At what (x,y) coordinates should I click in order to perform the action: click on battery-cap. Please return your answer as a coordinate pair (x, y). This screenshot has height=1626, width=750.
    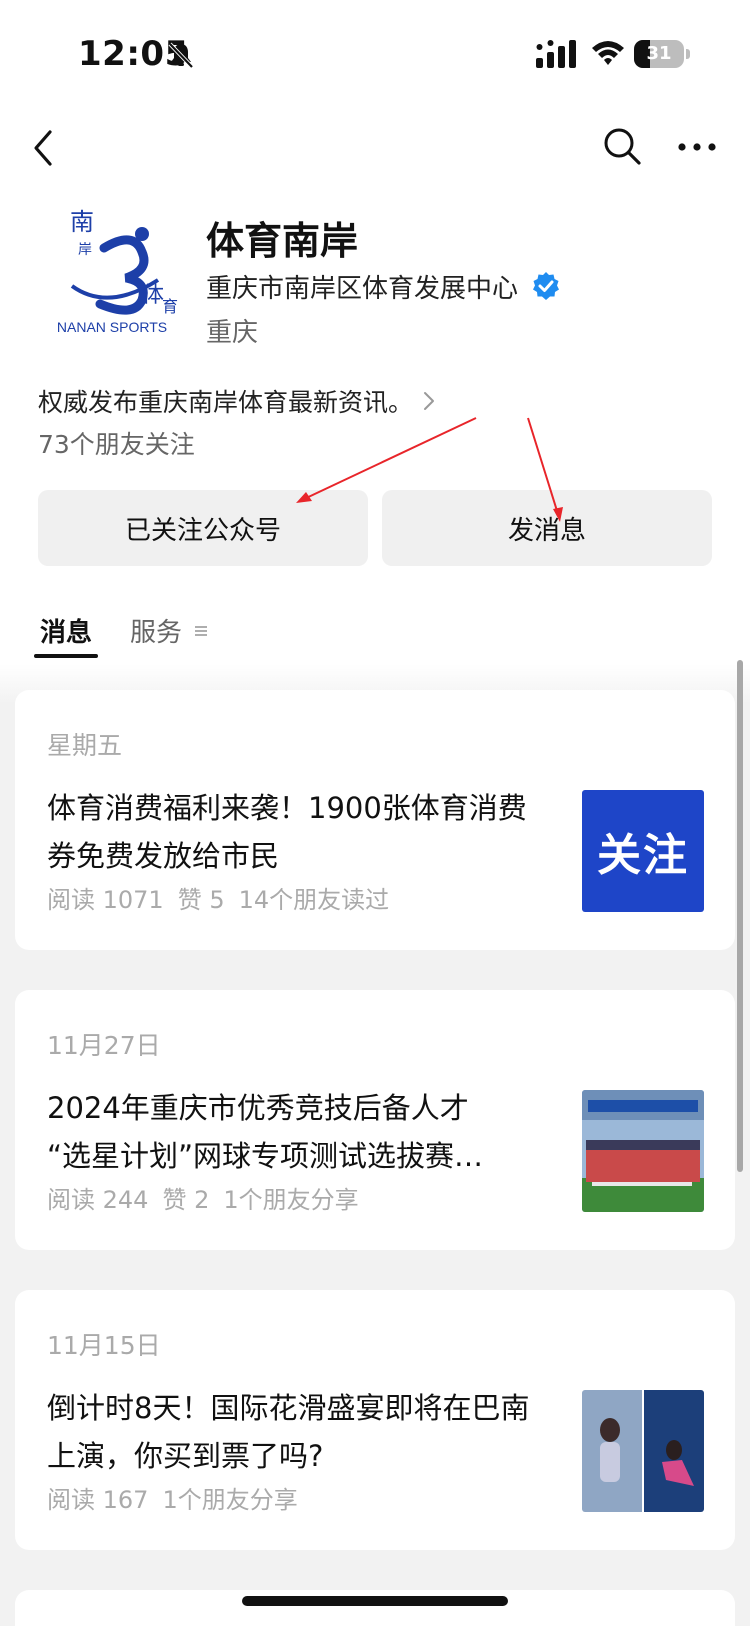
    Looking at the image, I should click on (688, 54).